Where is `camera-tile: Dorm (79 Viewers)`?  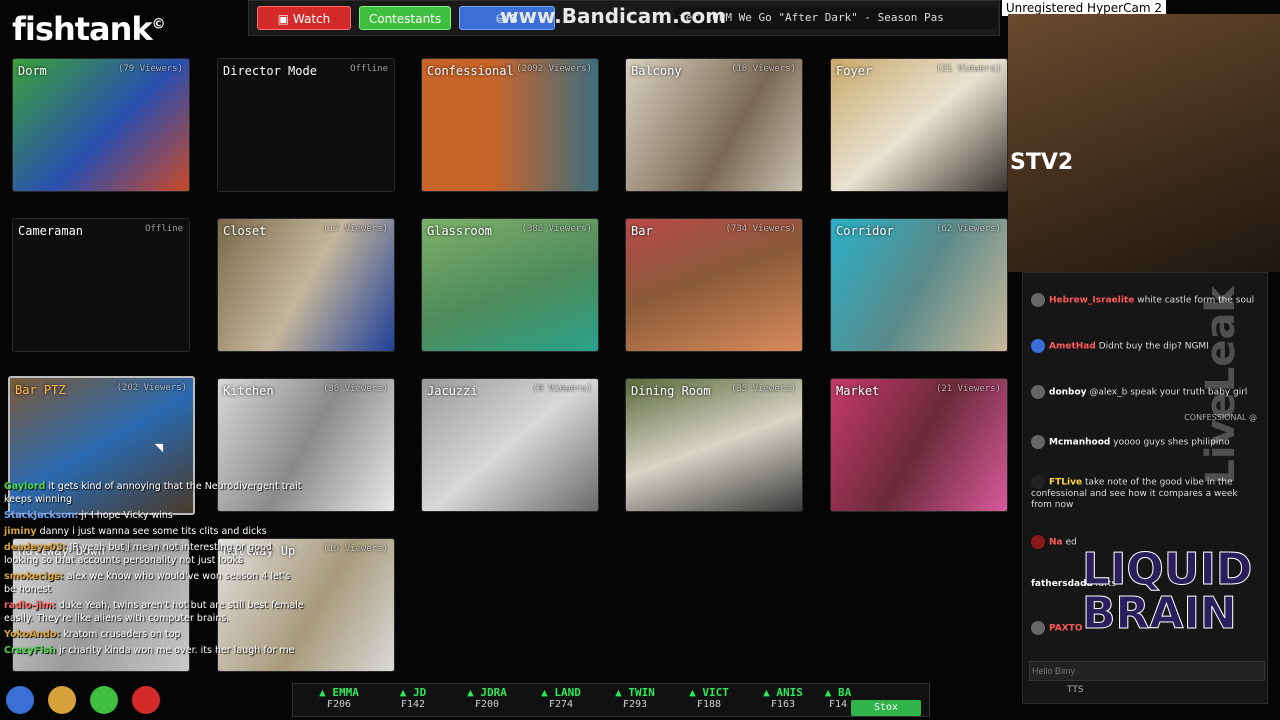 camera-tile: Dorm (79 Viewers) is located at coordinates (101, 125).